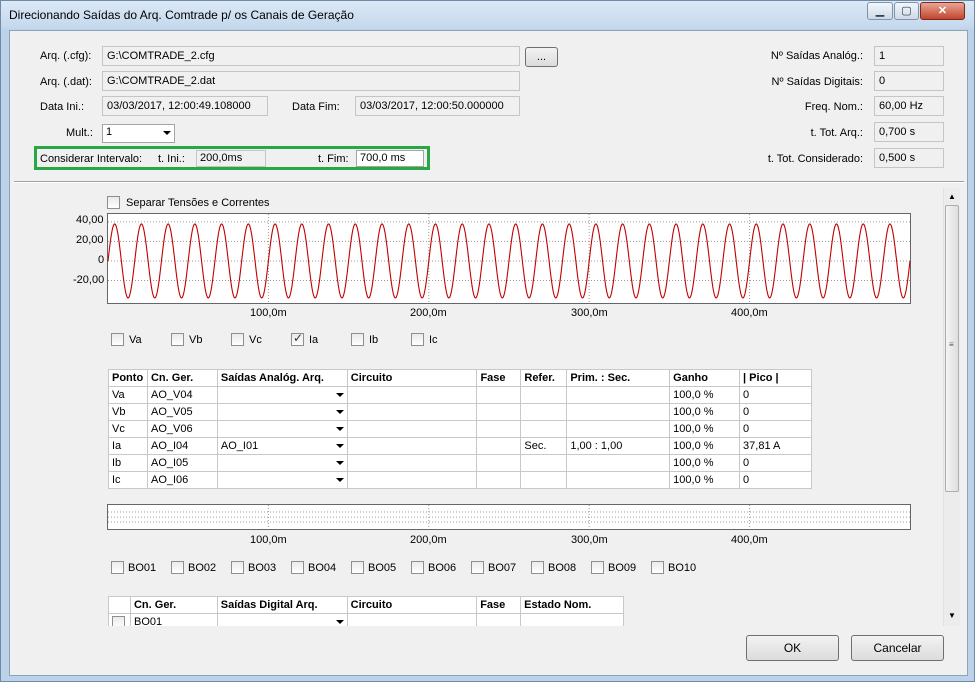 The height and width of the screenshot is (682, 975). What do you see at coordinates (128, 463) in the screenshot?
I see `table-cell: Ib` at bounding box center [128, 463].